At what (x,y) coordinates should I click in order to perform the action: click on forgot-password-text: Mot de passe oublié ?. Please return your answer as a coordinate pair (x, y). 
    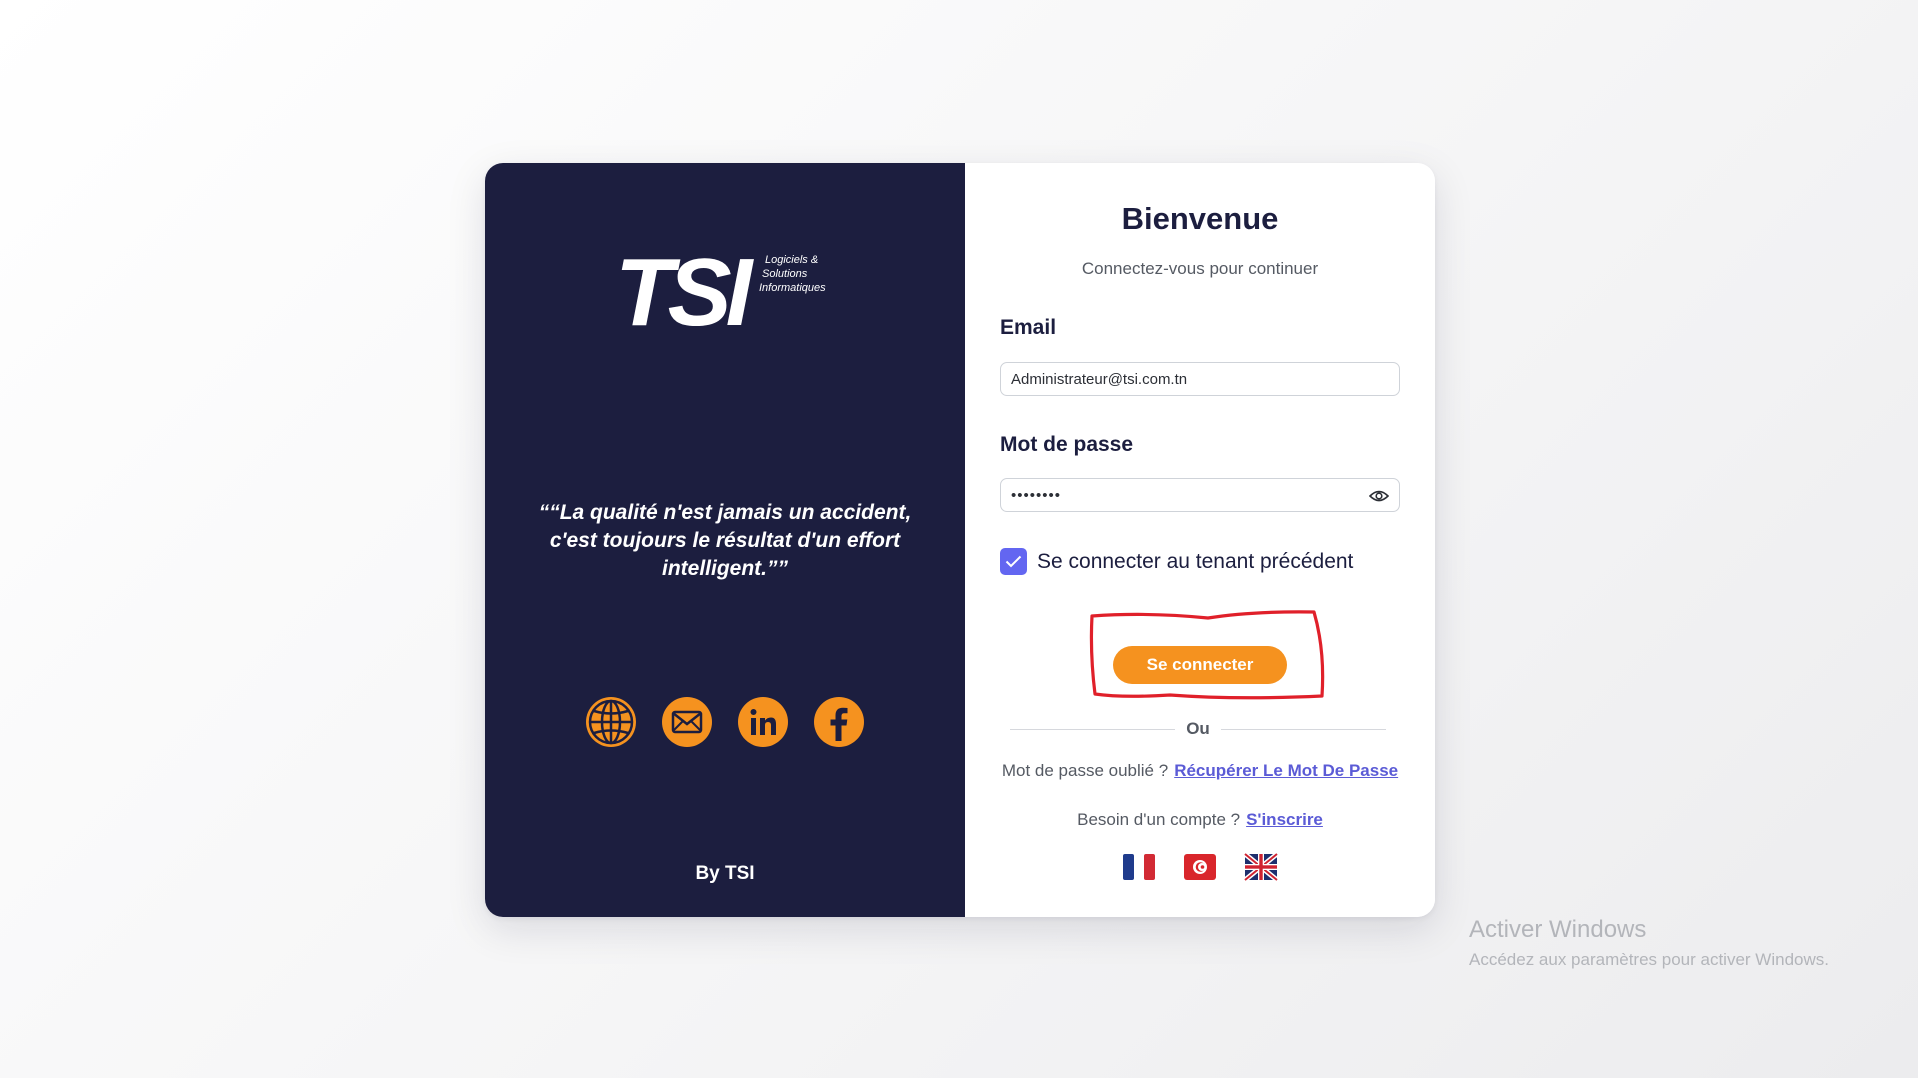
    Looking at the image, I should click on (1085, 770).